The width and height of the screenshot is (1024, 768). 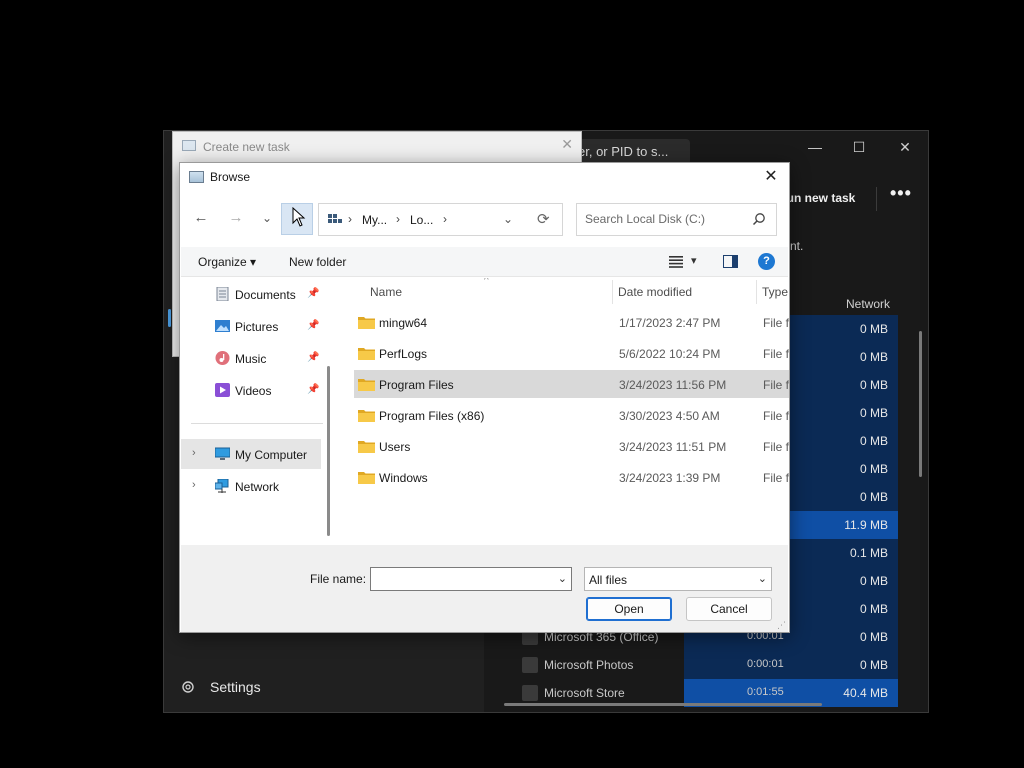 I want to click on back-button: ←, so click(x=201, y=218).